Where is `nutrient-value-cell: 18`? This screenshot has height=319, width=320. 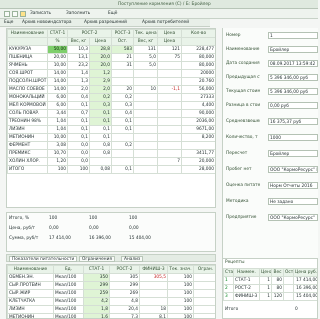
nutrient-value-cell: 18 is located at coordinates (153, 309).